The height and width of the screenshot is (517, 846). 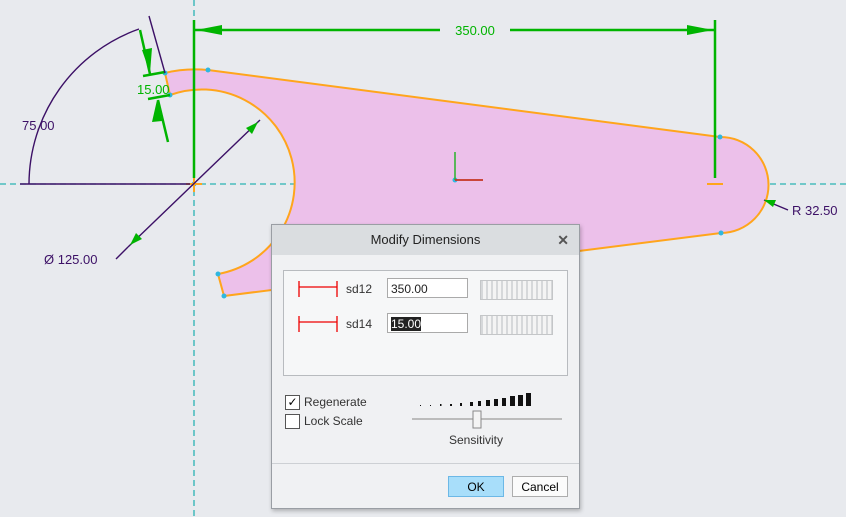 I want to click on dimension-value-input: 15.00, so click(x=427, y=323).